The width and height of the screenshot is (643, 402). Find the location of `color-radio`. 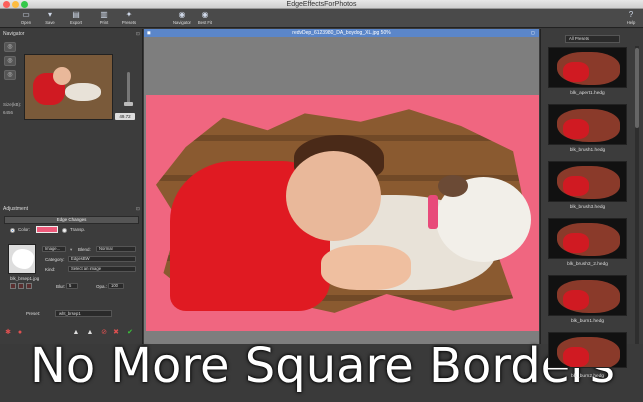

color-radio is located at coordinates (12, 230).